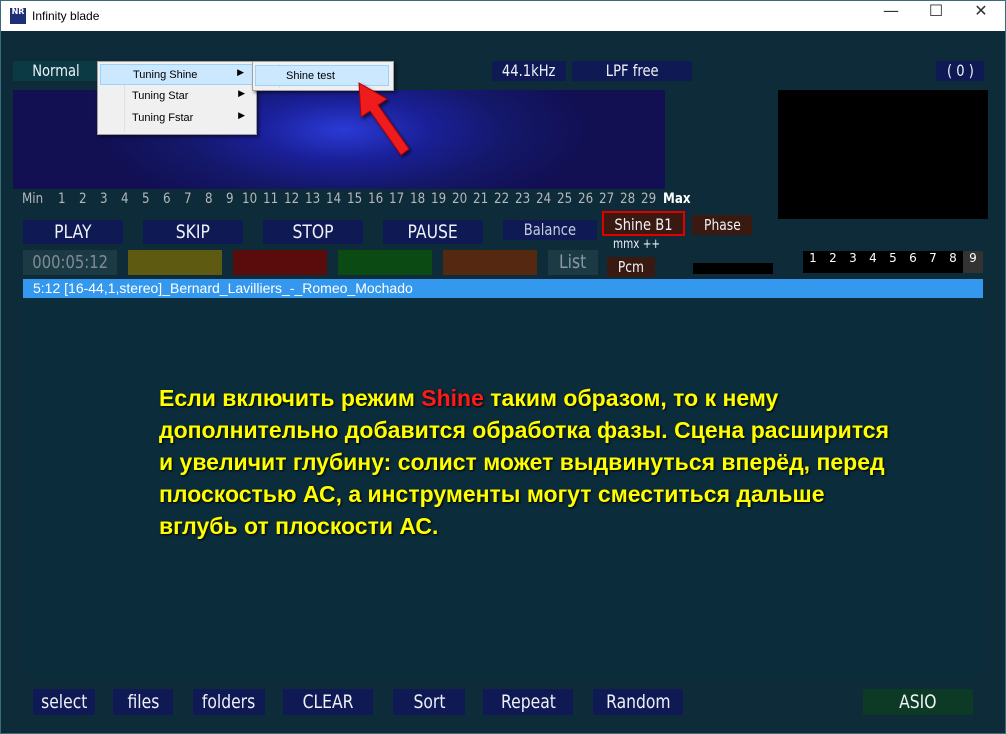 This screenshot has width=1006, height=734. I want to click on scale-tick: 15, so click(355, 199).